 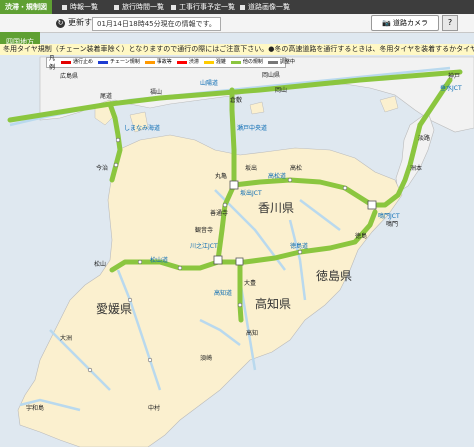 What do you see at coordinates (236, 100) in the screenshot?
I see `place-kurashiki: 倉敷` at bounding box center [236, 100].